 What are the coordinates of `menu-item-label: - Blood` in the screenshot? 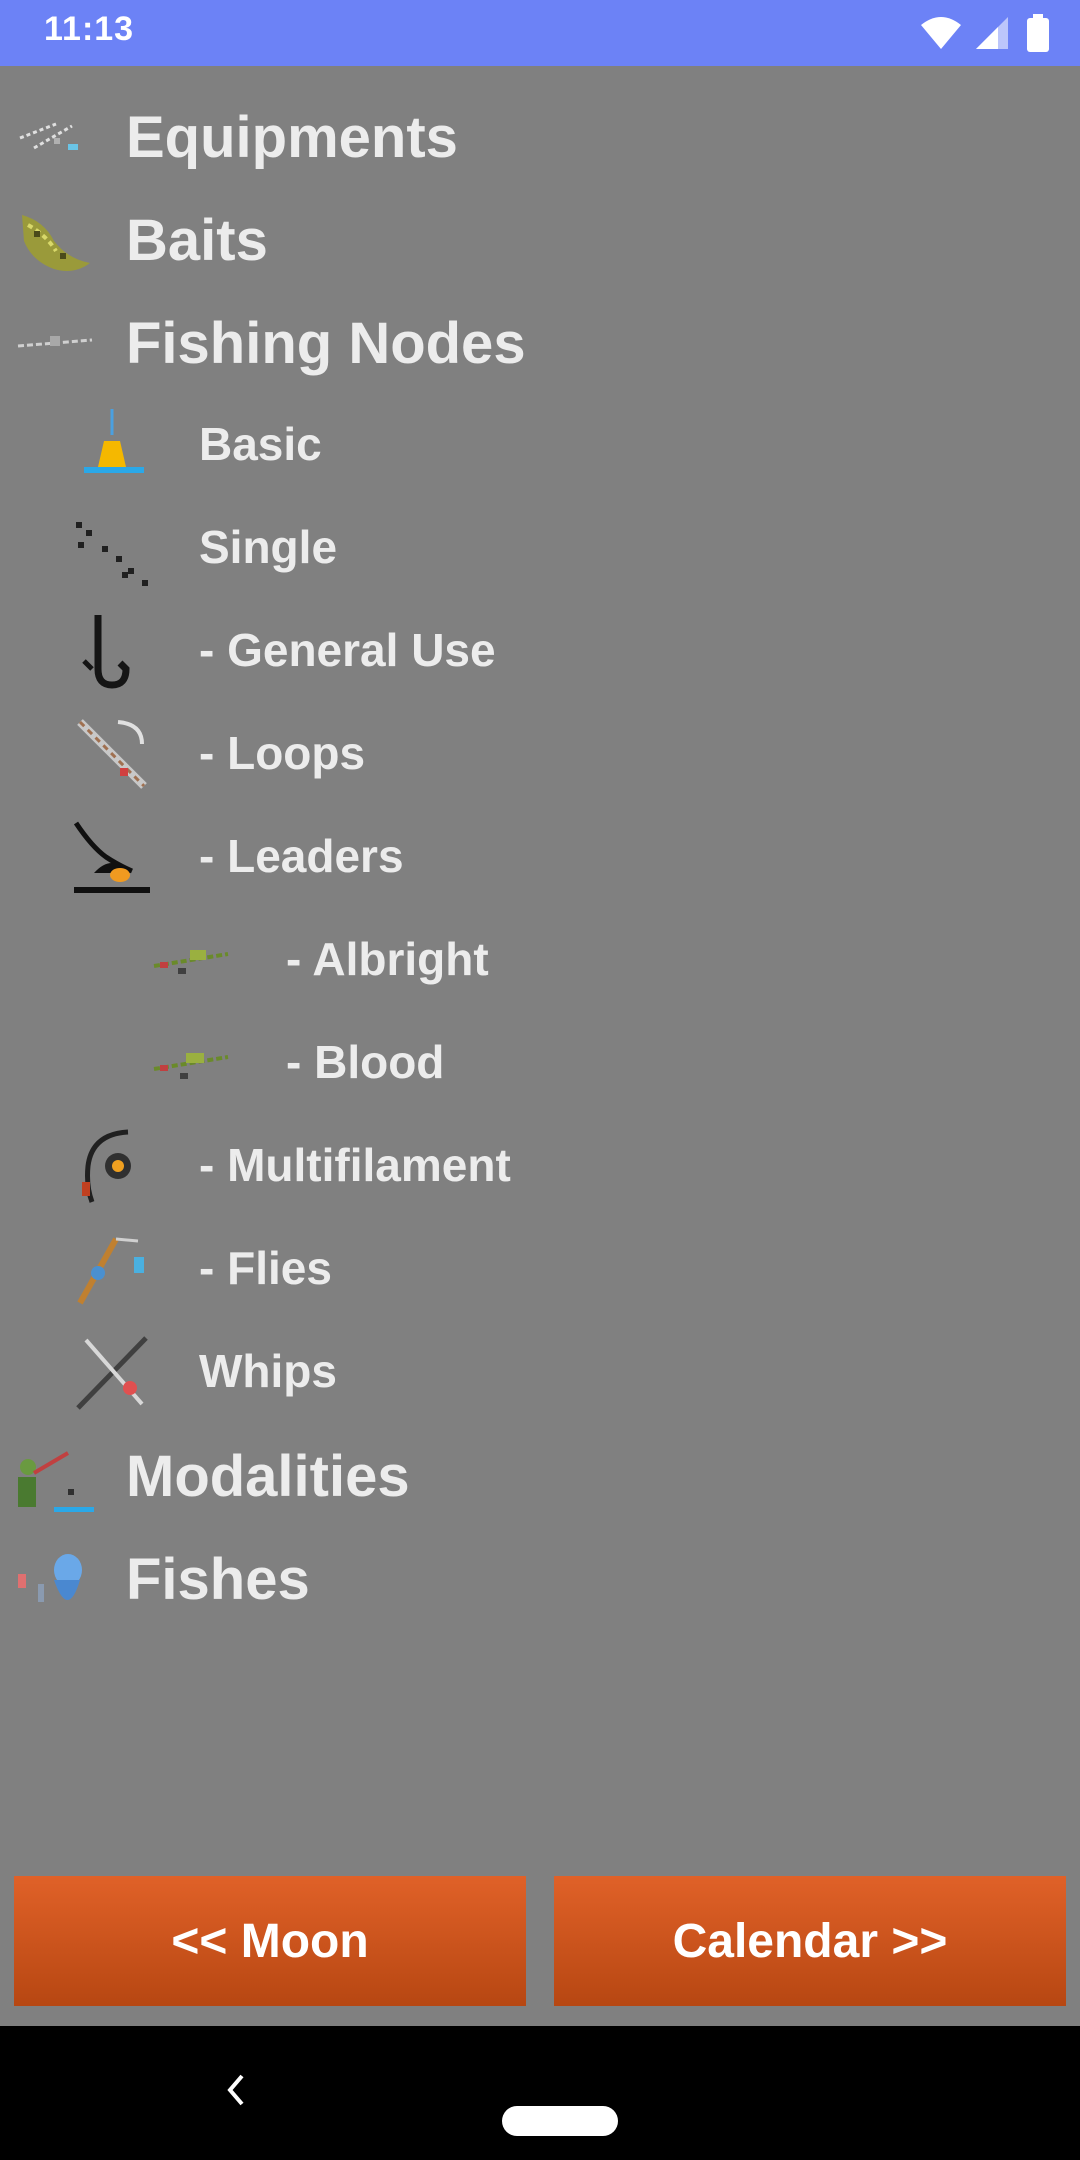 It's located at (365, 1062).